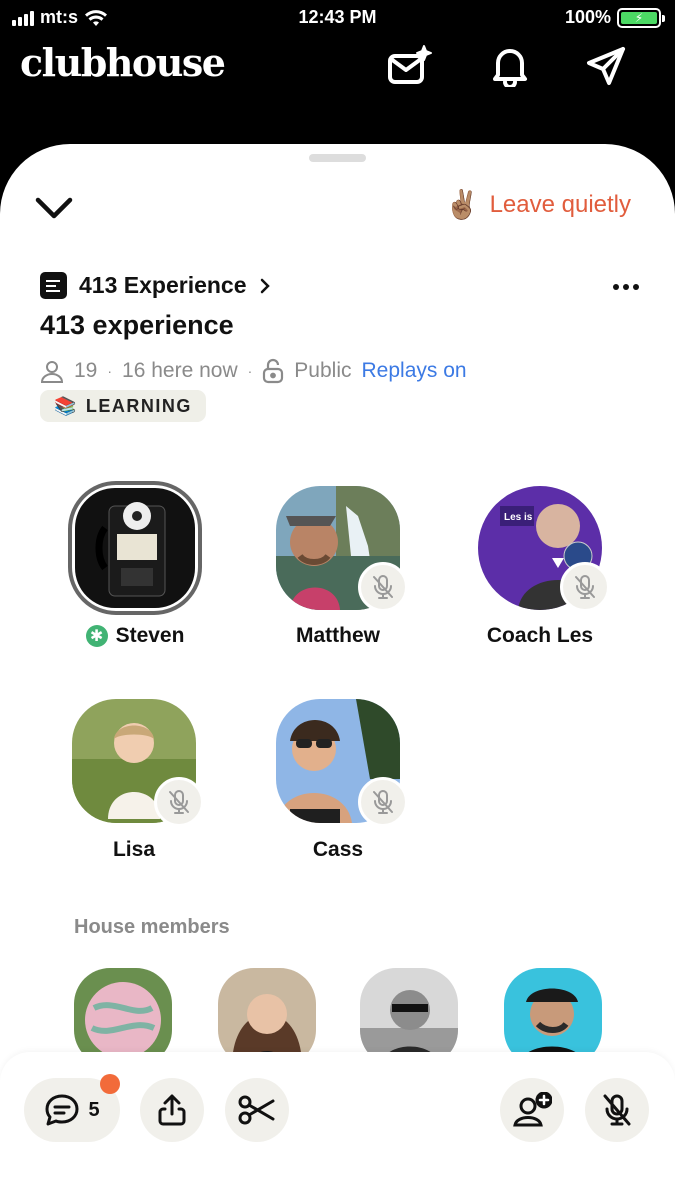  I want to click on share-icon, so click(172, 1110).